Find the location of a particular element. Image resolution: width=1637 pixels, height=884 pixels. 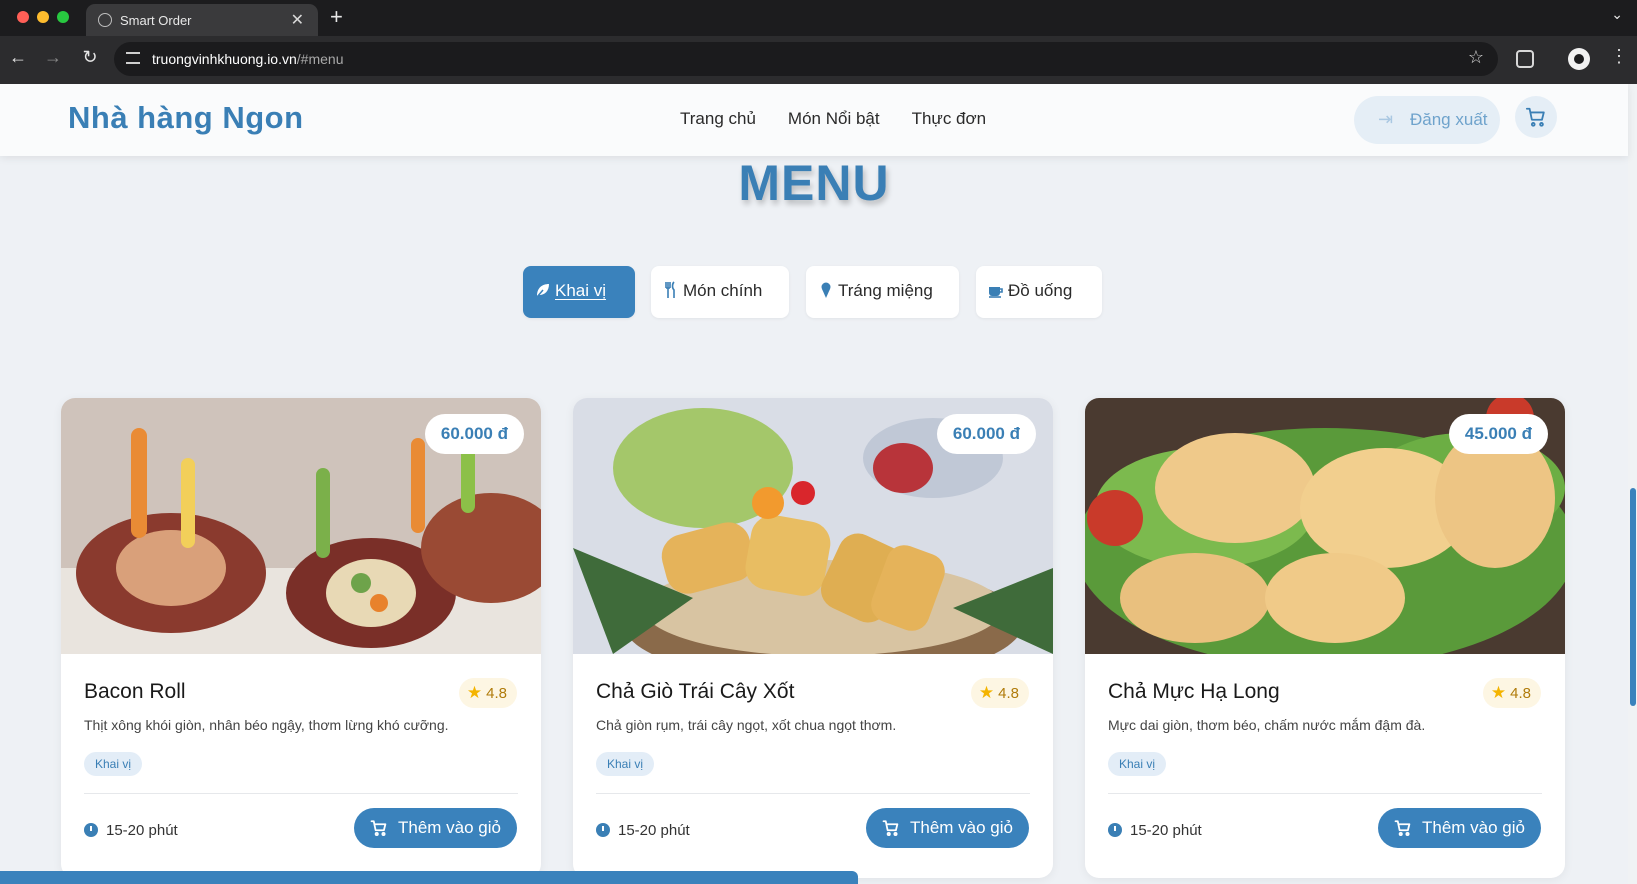

plus-icon: + is located at coordinates (336, 17).